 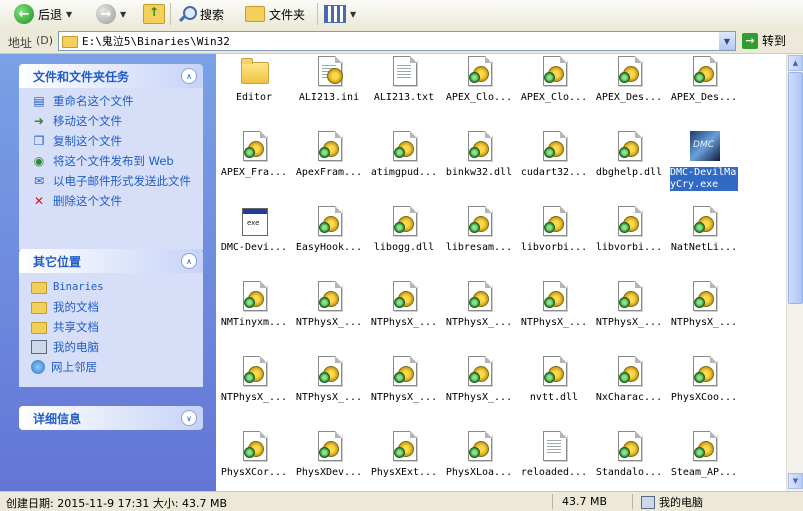 I want to click on file-item: DMC-DevilMayCry.exe, so click(x=704, y=161).